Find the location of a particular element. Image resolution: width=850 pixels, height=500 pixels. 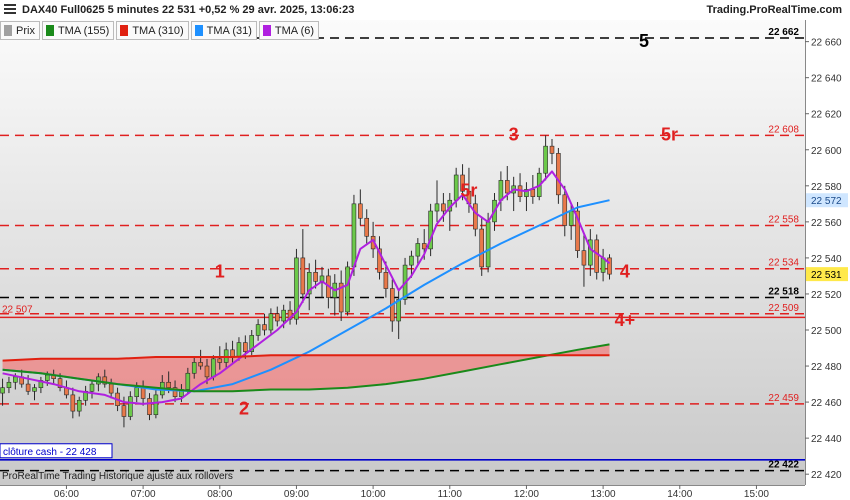

legend-item: TMA (155) is located at coordinates (78, 30).